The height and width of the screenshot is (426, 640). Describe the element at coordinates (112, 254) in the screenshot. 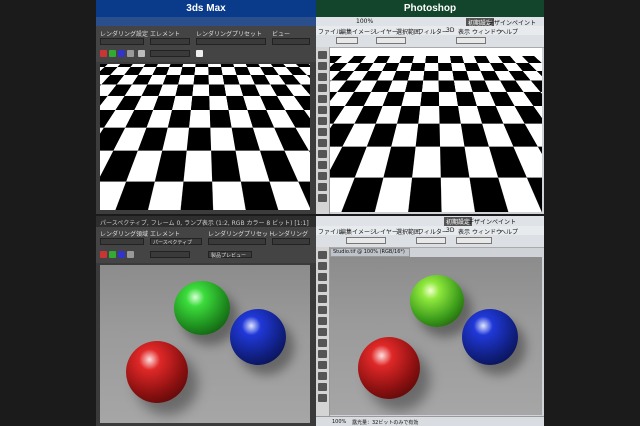

I see `max-channel-green-icon-bottom` at that location.